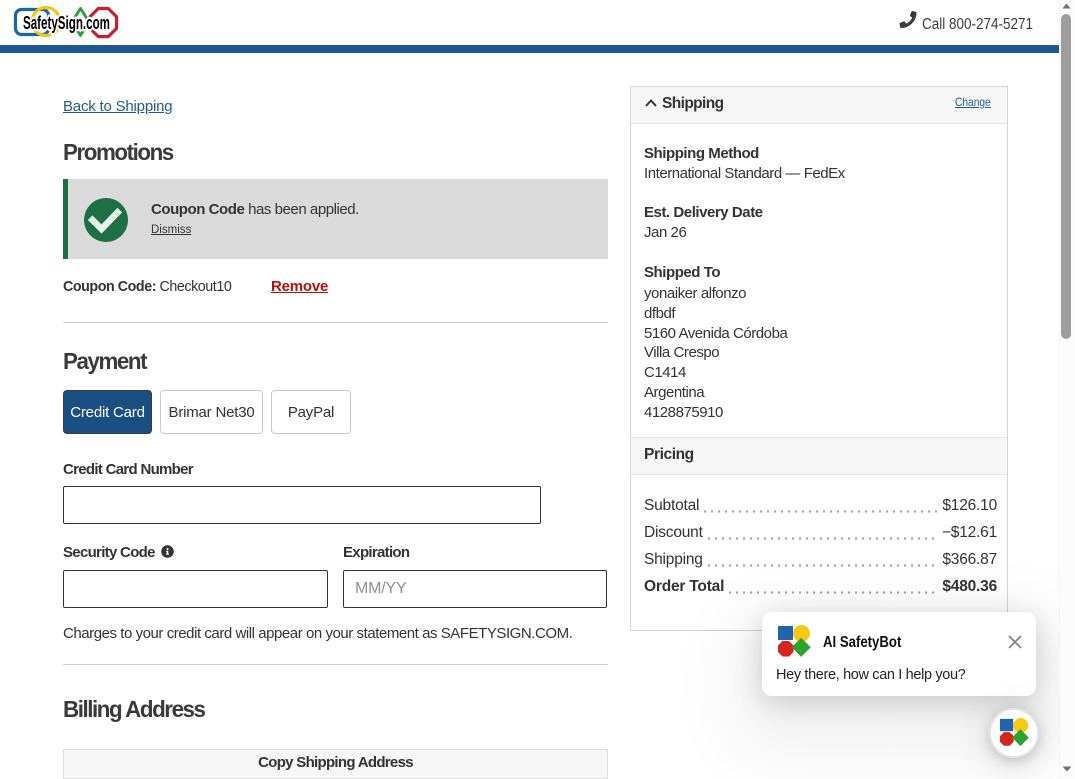 This screenshot has height=779, width=1075. I want to click on svg-text: SafetySign.com, so click(66, 23).